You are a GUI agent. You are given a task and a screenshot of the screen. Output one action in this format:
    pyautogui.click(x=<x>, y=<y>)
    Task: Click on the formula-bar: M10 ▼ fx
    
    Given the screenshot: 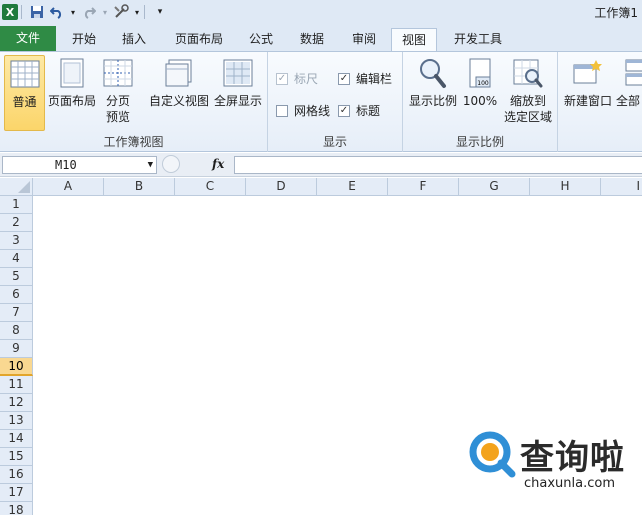 What is the action you would take?
    pyautogui.click(x=321, y=165)
    